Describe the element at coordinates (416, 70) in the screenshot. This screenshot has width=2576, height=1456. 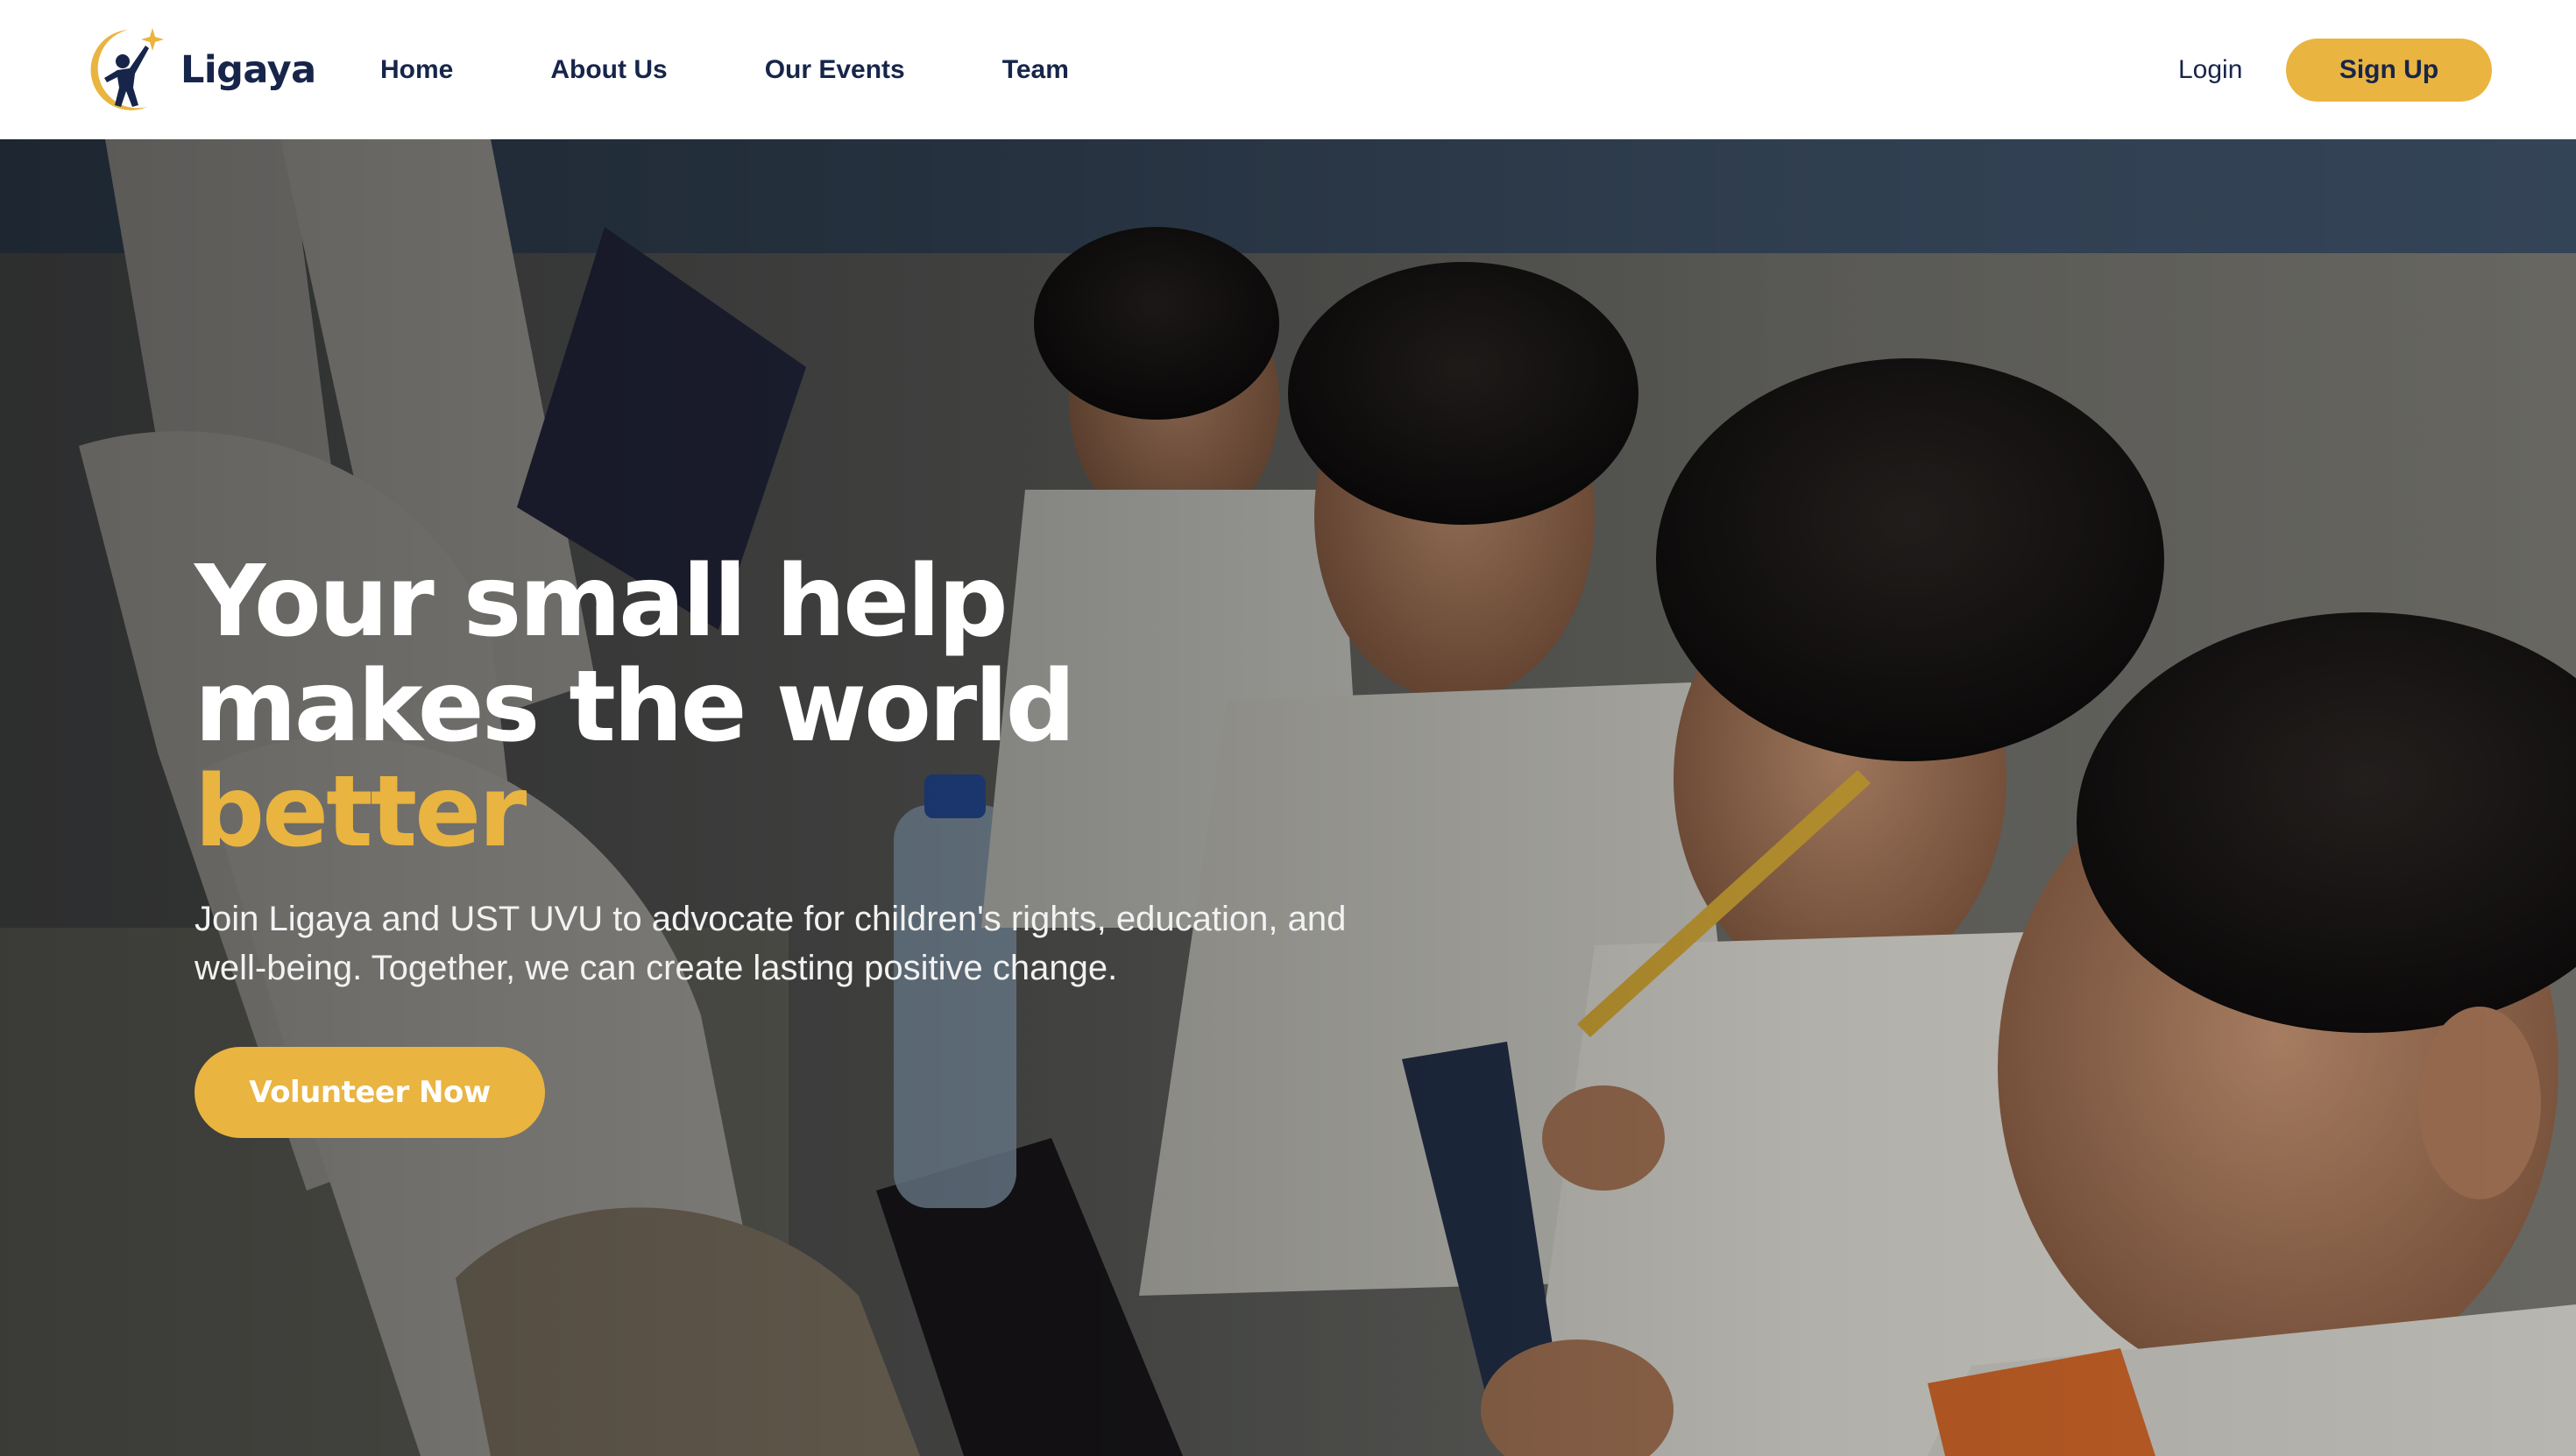
I see `nav-link-home: Home` at that location.